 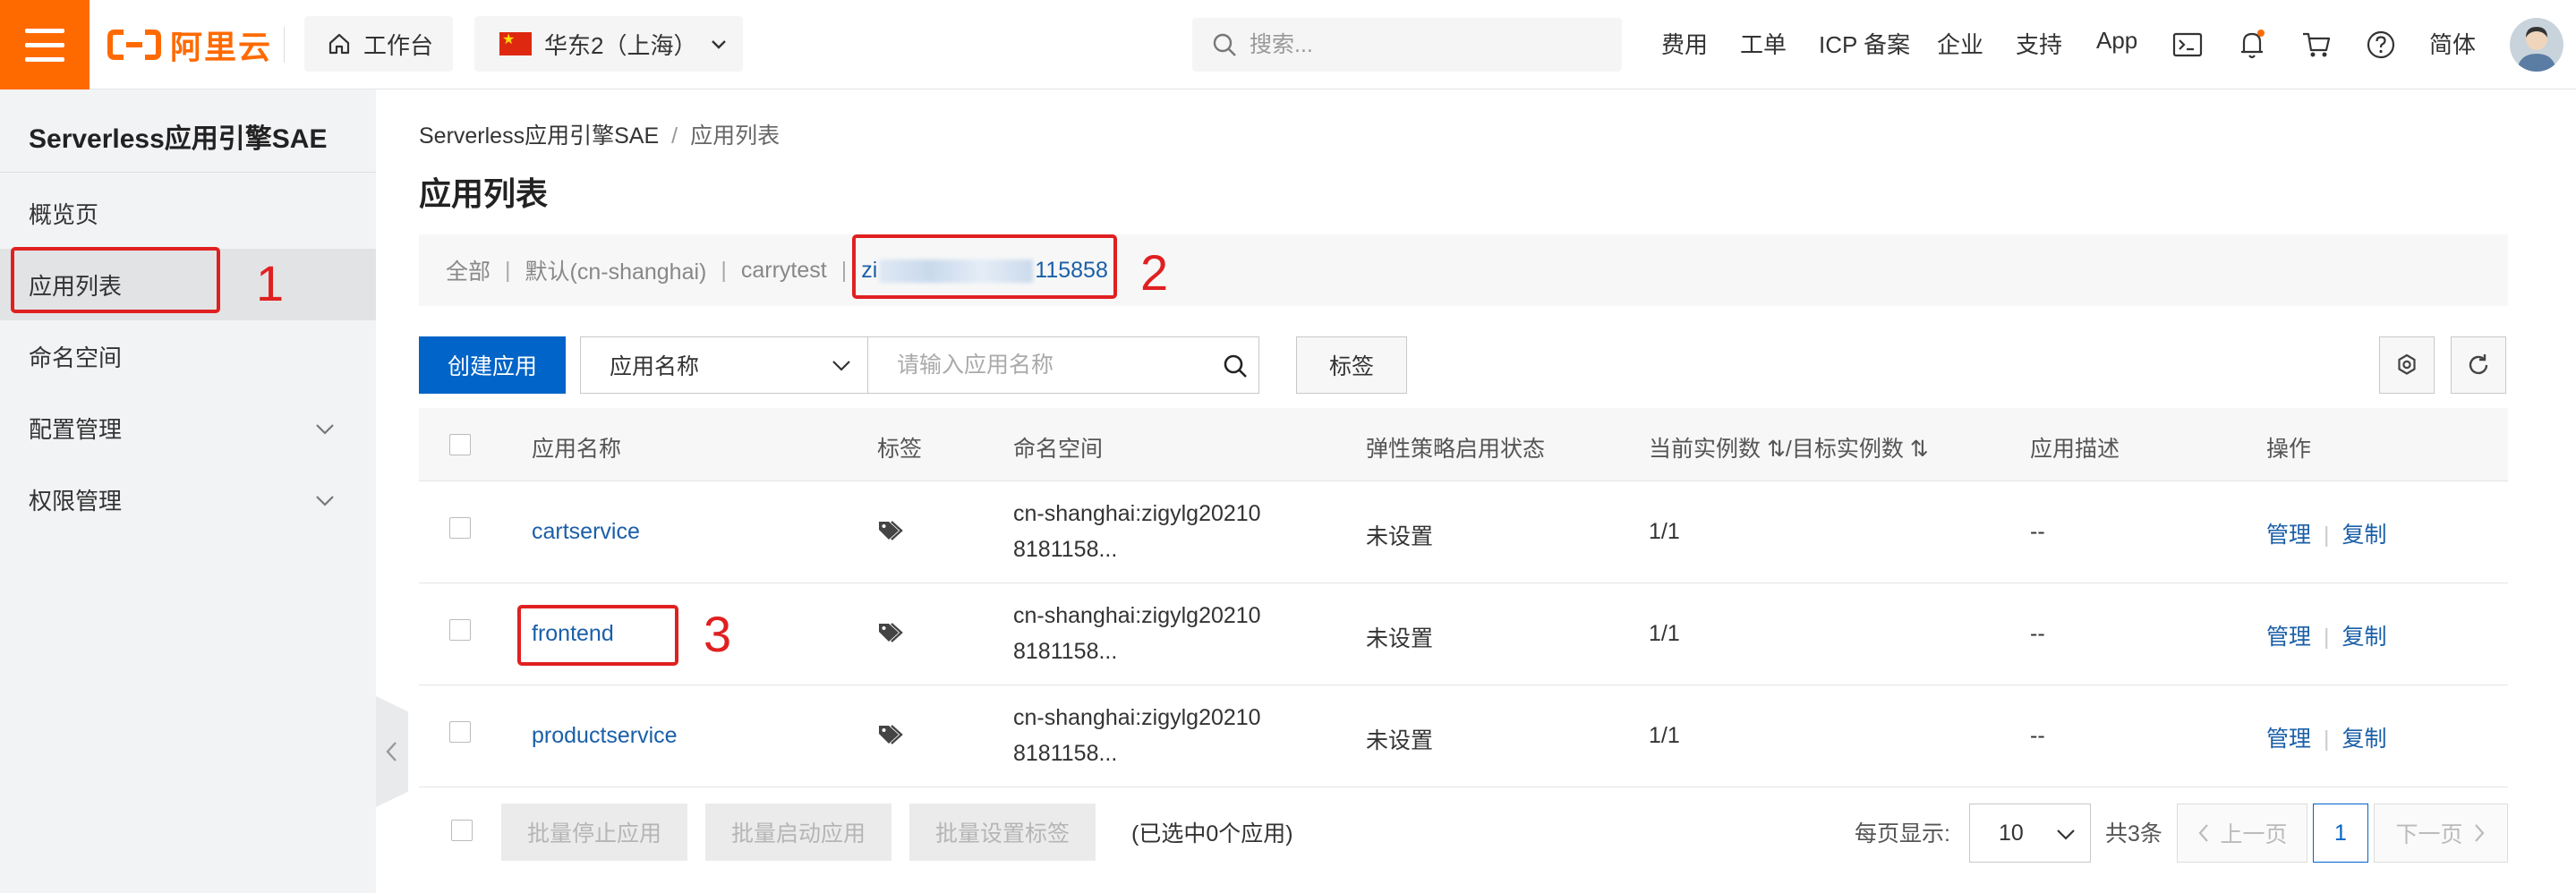 I want to click on app-name-search, so click(x=1063, y=365).